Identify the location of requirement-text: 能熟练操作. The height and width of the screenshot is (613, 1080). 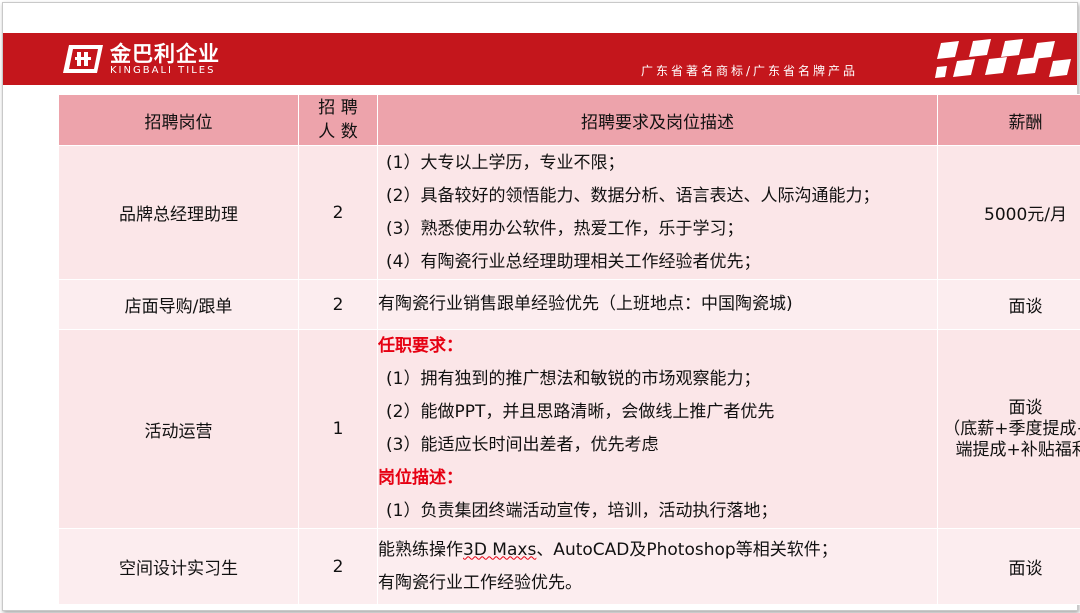
(420, 549).